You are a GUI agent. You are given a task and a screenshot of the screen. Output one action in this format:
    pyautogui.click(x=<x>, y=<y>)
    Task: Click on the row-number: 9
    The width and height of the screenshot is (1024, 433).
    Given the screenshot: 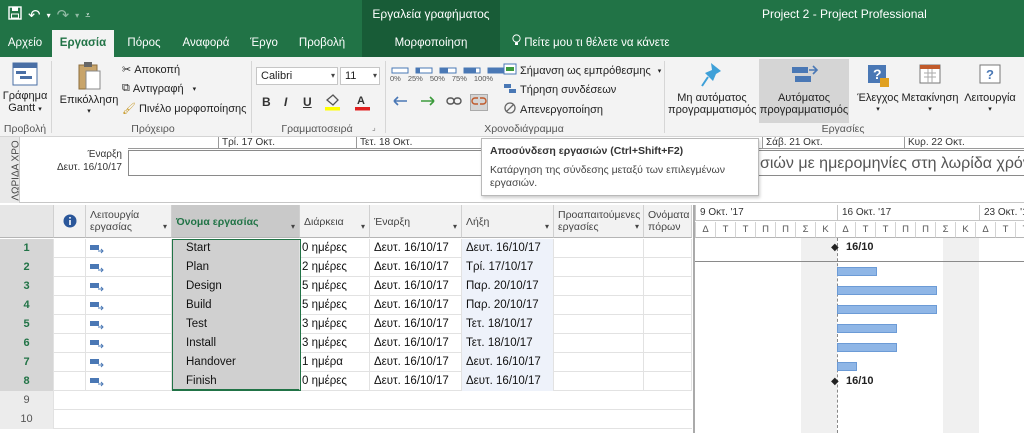 What is the action you would take?
    pyautogui.click(x=27, y=400)
    